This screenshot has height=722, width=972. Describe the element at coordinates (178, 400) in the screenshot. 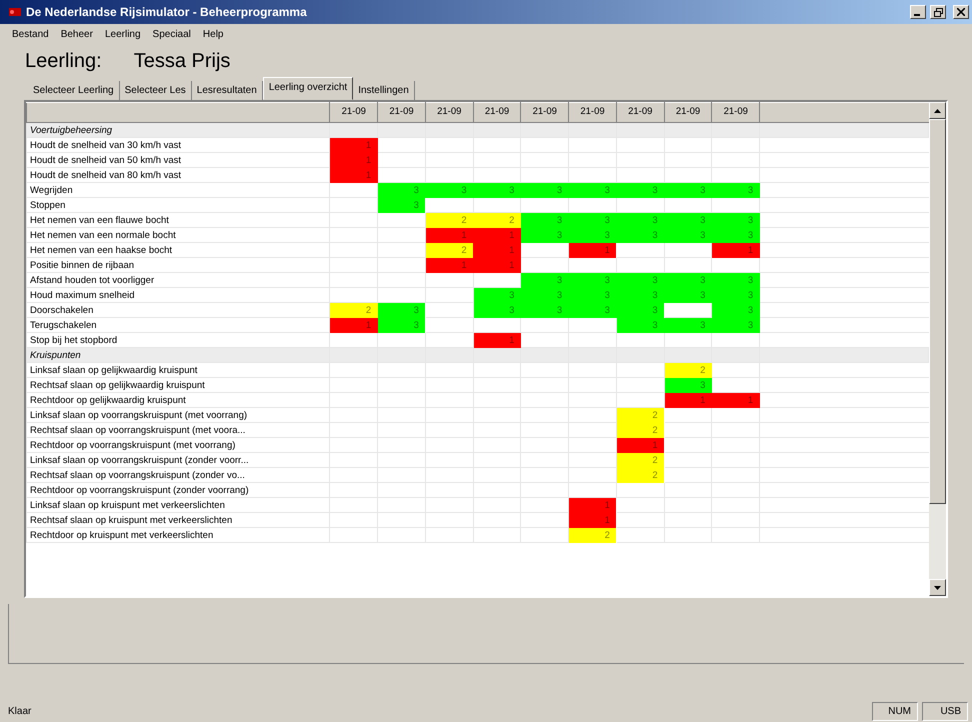

I see `row-label: Rechtdoor op gelijkwaardig kruispunt` at that location.